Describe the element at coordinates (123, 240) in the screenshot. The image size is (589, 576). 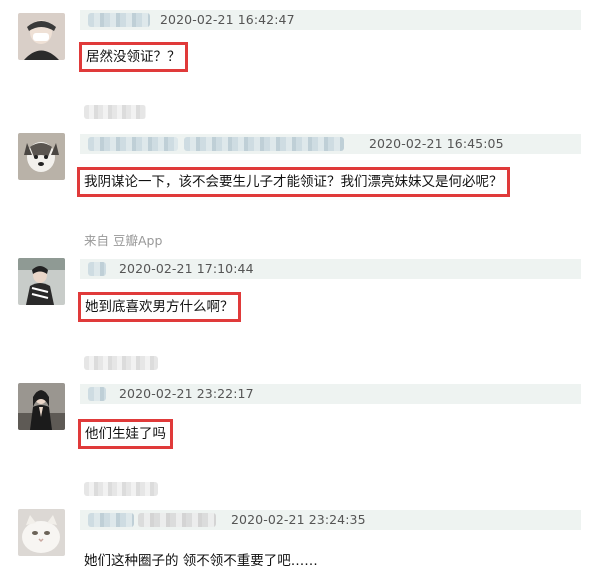
I see `comment-source: 来自 豆瓣App` at that location.